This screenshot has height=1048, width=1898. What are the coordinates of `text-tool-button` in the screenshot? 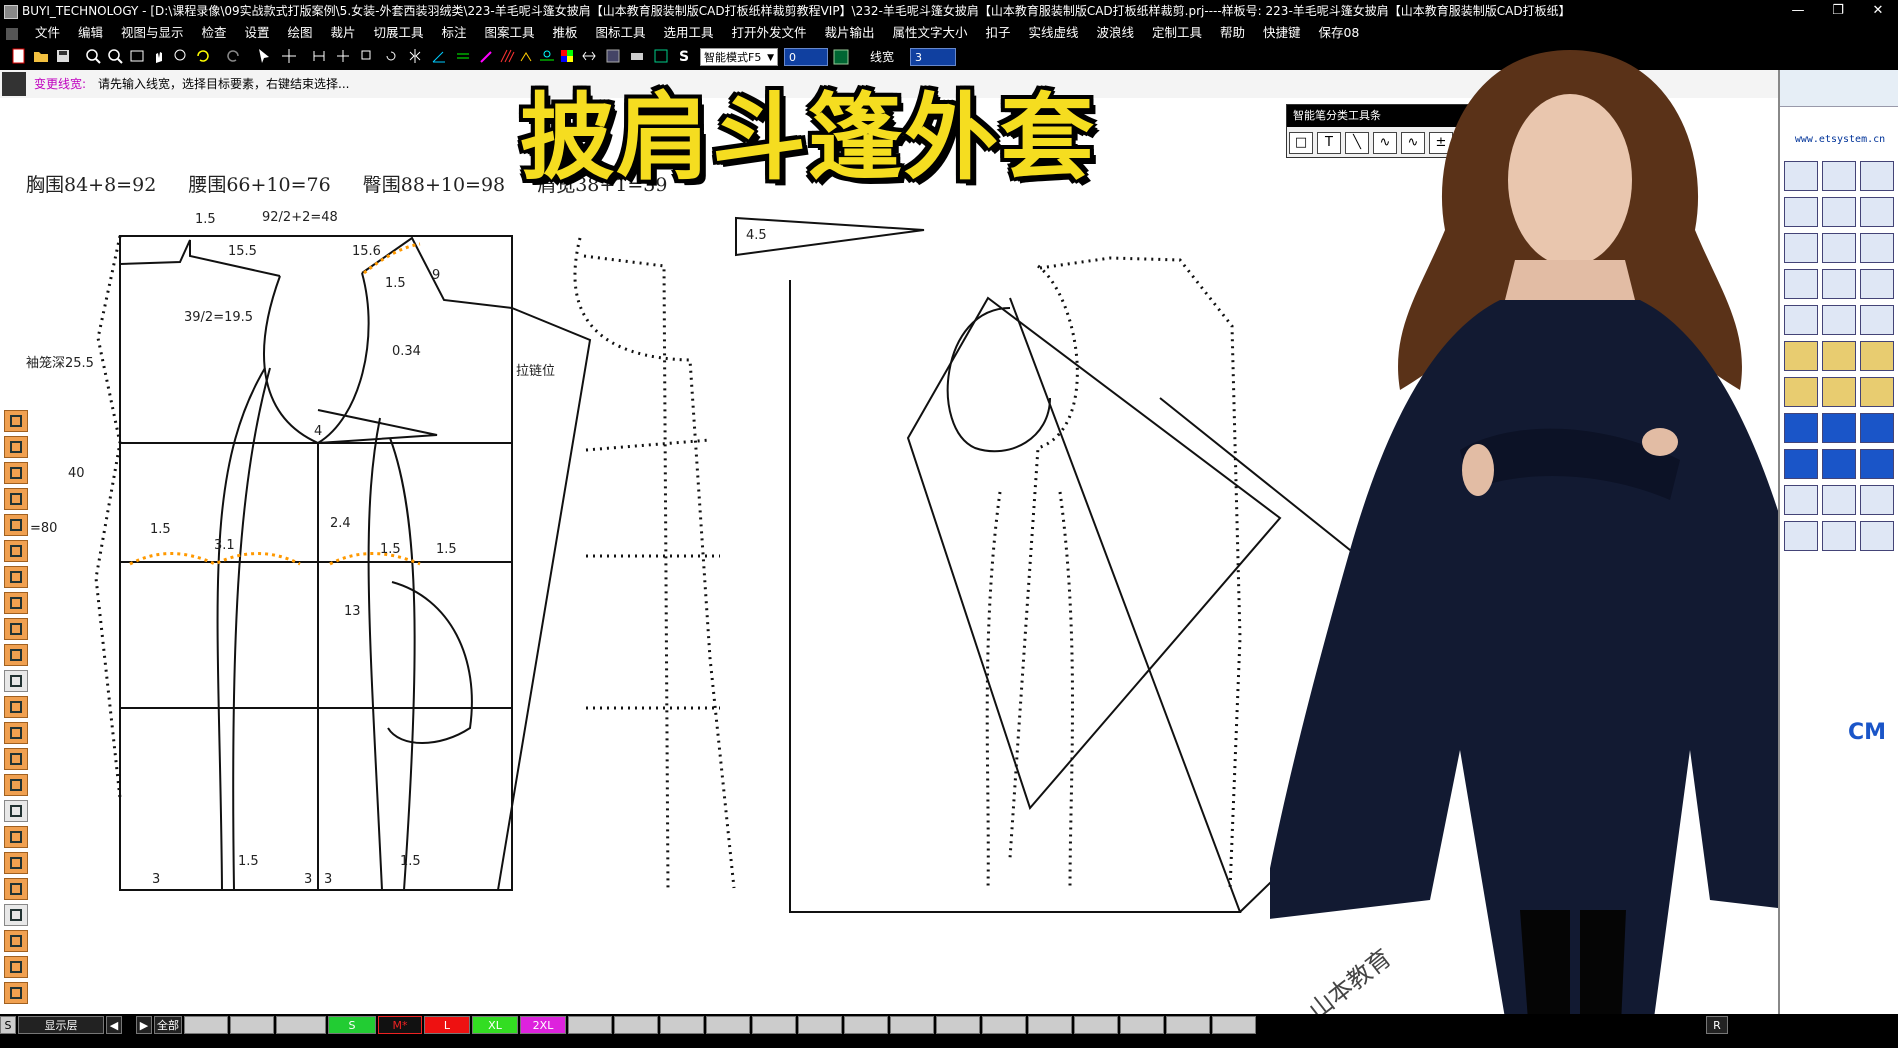 It's located at (16, 915).